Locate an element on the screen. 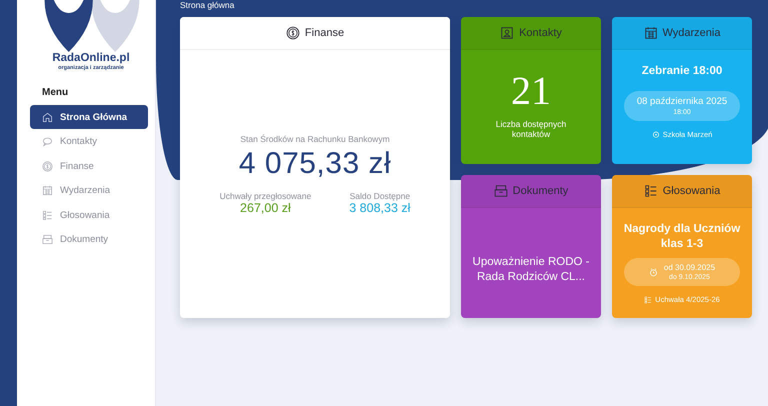 This screenshot has width=768, height=406. sidebar-item: Strona Główna is located at coordinates (89, 117).